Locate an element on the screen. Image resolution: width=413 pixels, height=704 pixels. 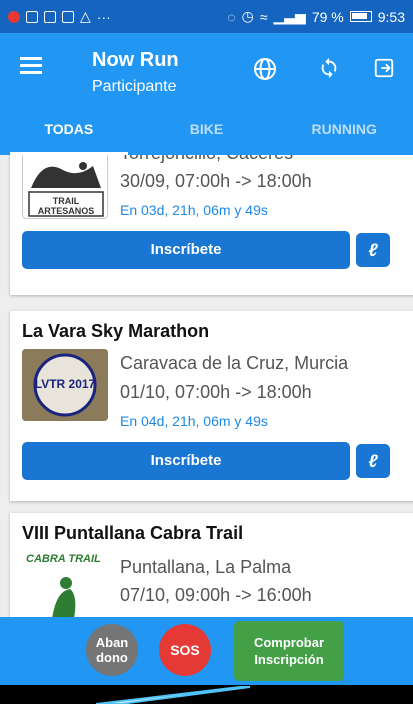
app-title: Now Run is located at coordinates (135, 60).